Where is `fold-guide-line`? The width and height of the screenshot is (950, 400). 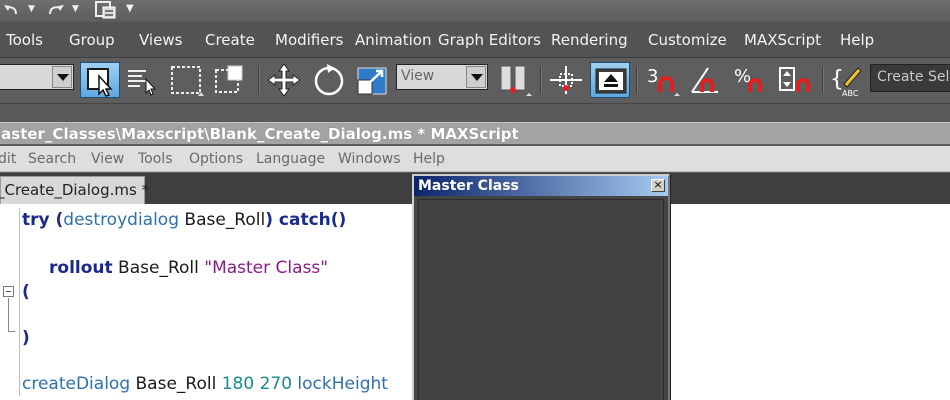
fold-guide-line is located at coordinates (8, 315).